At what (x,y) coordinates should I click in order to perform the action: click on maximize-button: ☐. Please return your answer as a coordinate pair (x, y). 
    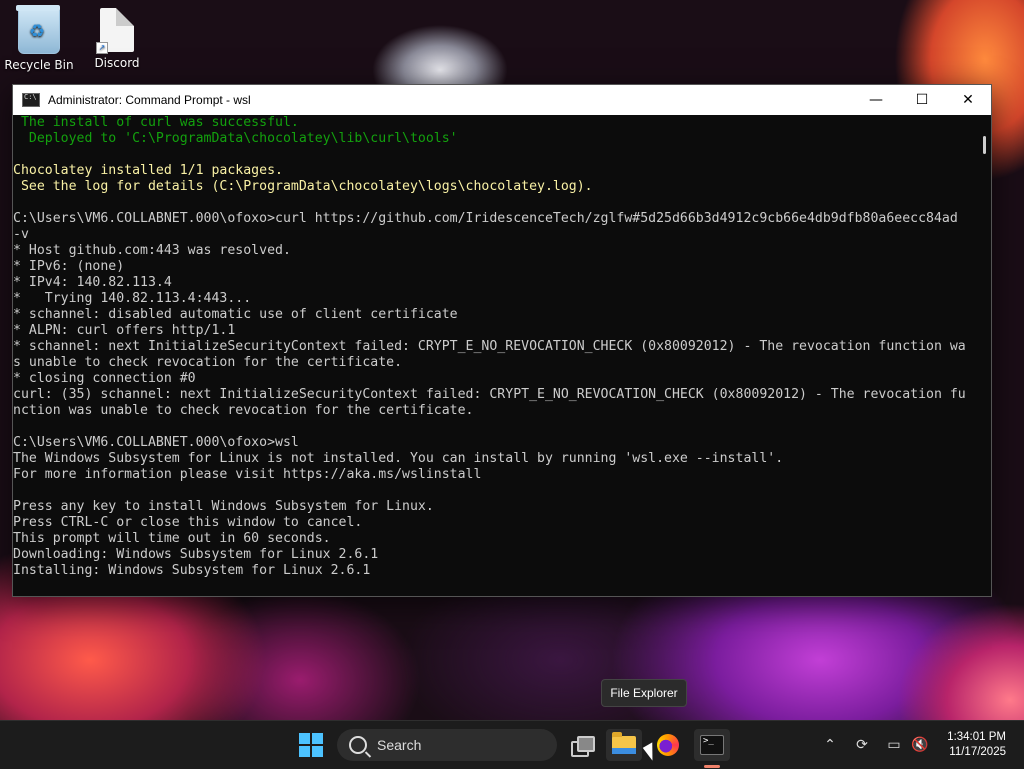
    Looking at the image, I should click on (922, 100).